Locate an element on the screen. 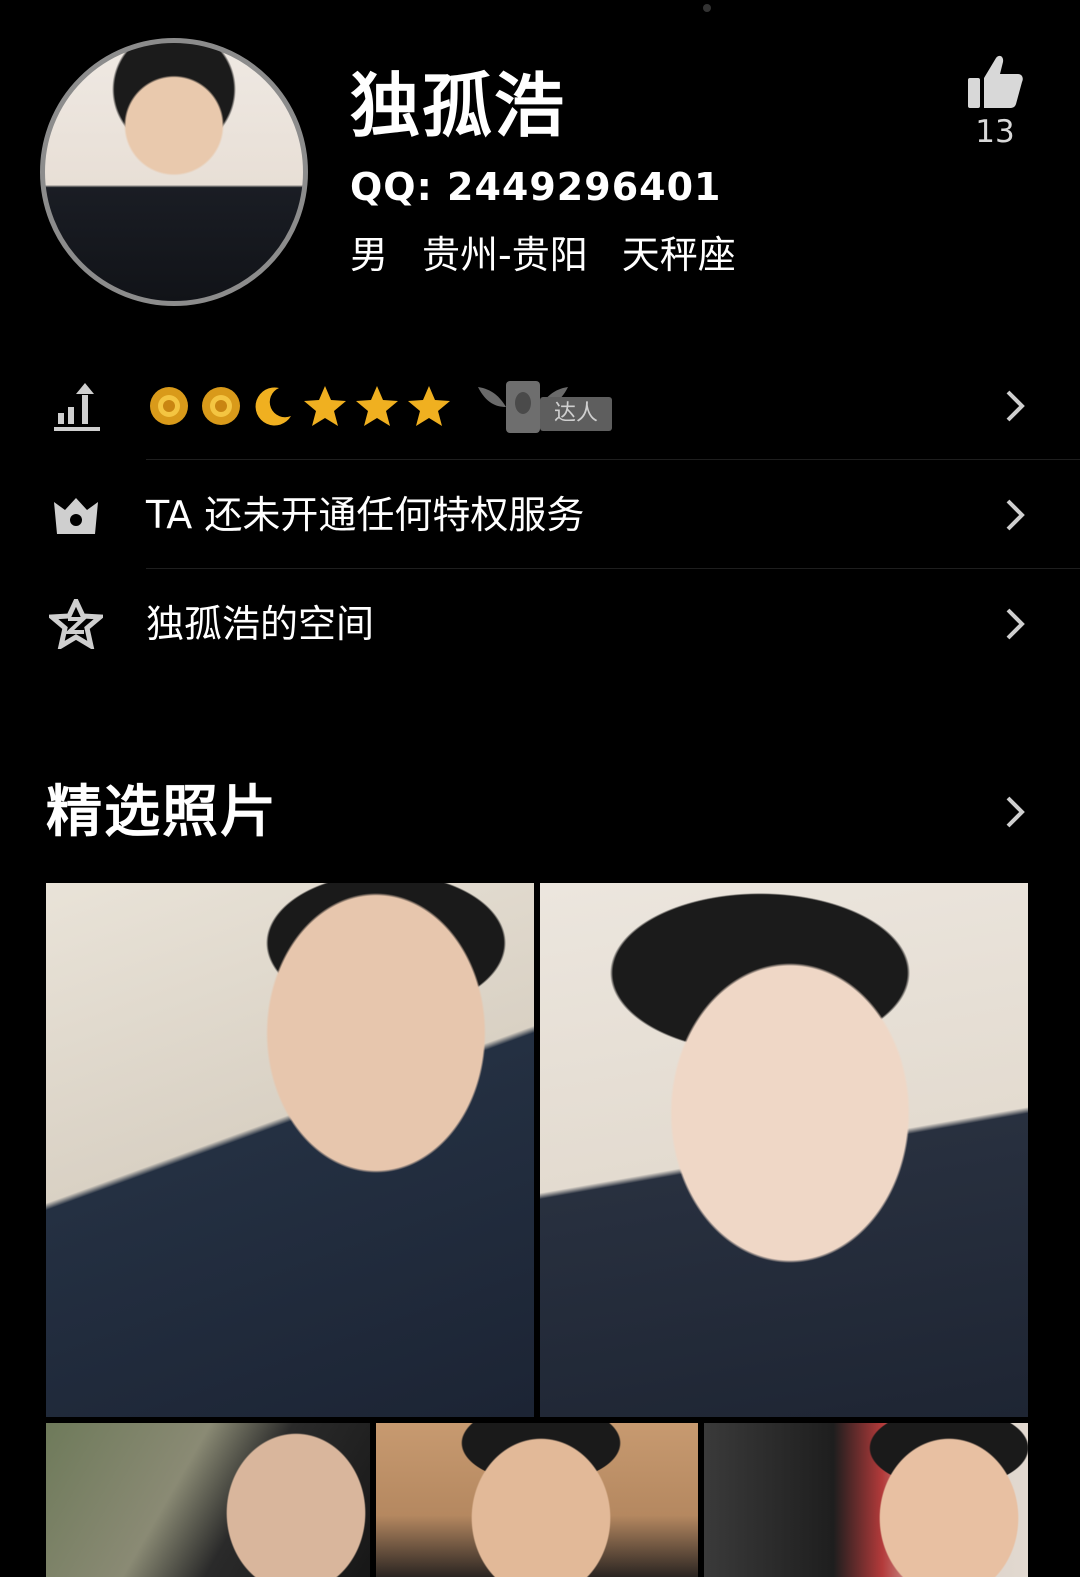 This screenshot has height=1577, width=1080. location: 贵州-贵阳 is located at coordinates (505, 255).